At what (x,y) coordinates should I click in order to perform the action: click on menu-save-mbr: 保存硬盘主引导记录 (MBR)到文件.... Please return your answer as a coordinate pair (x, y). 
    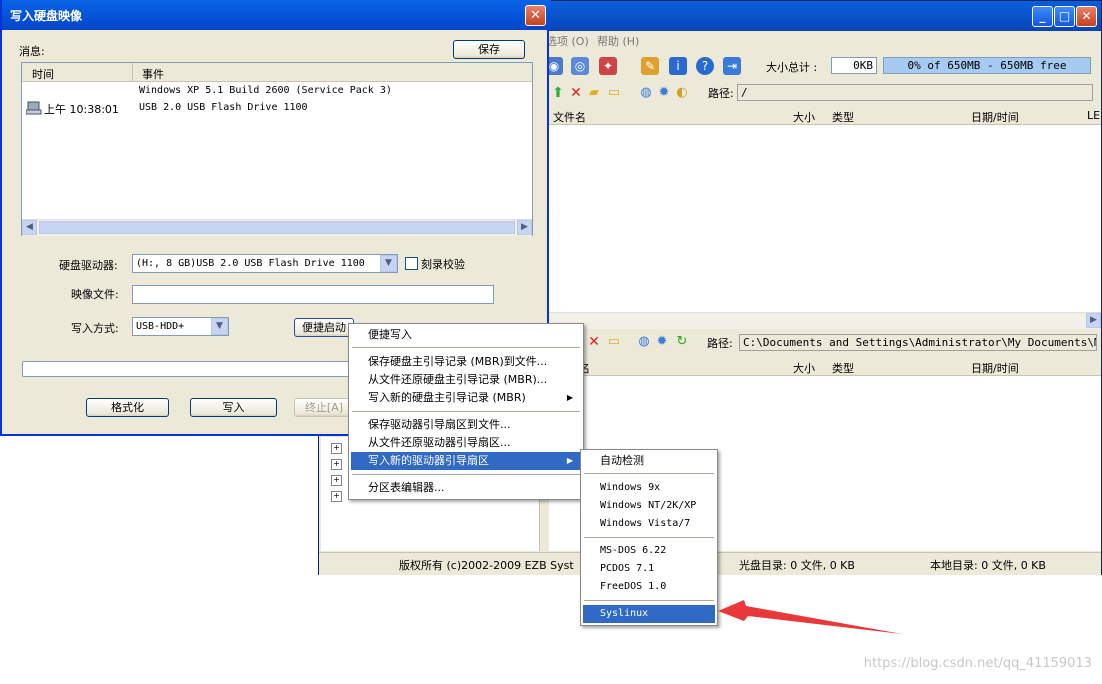
    Looking at the image, I should click on (466, 362).